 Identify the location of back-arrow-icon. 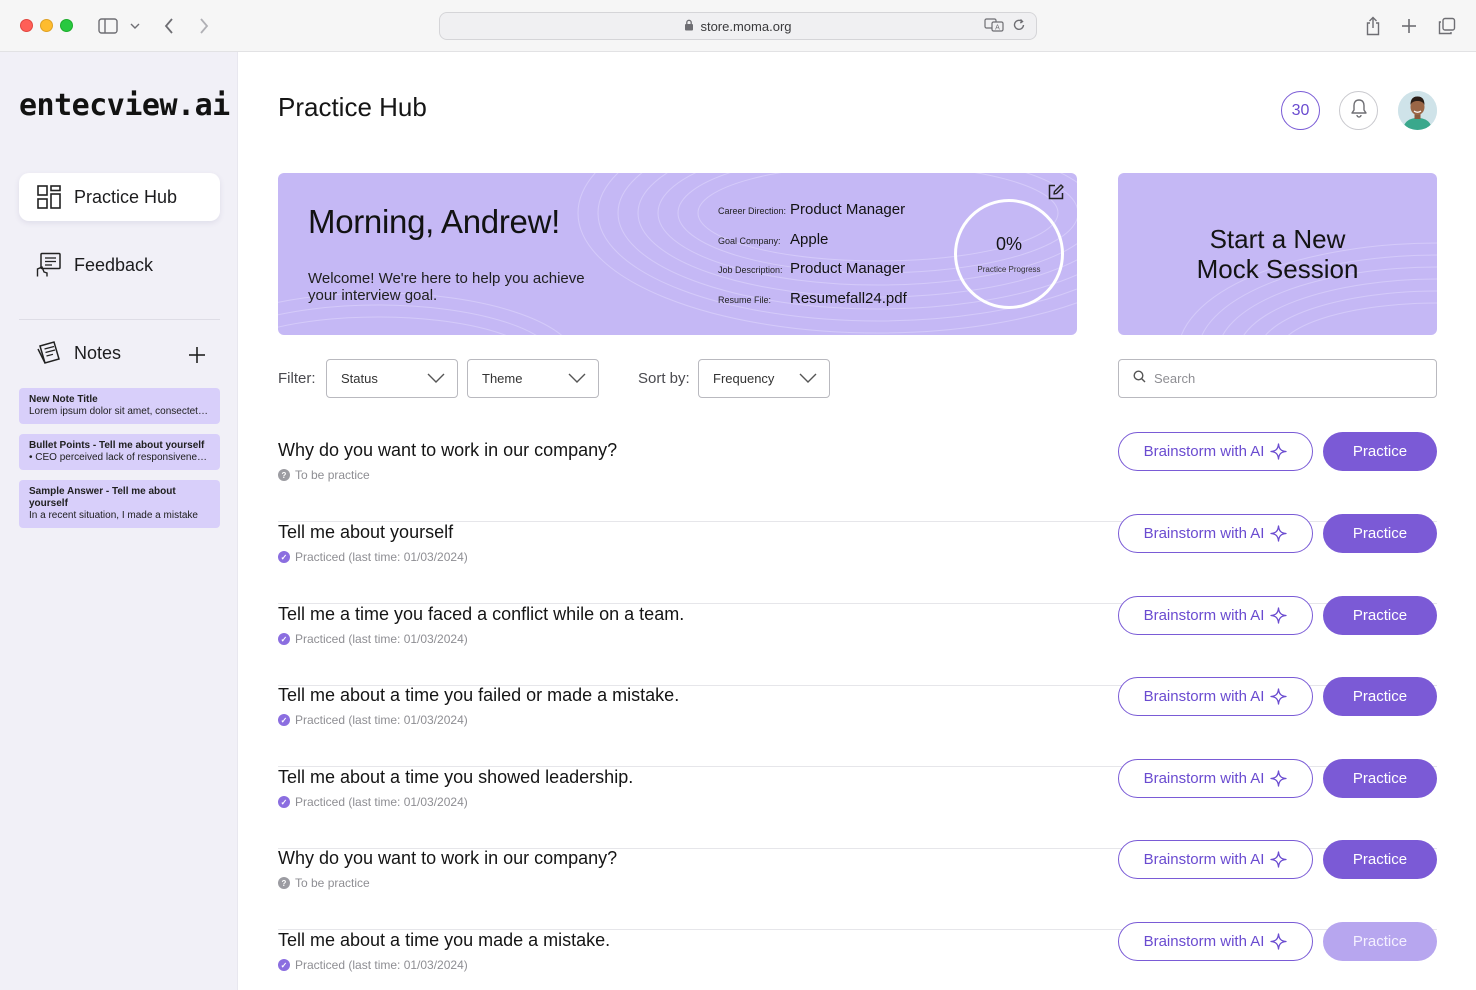
(169, 26).